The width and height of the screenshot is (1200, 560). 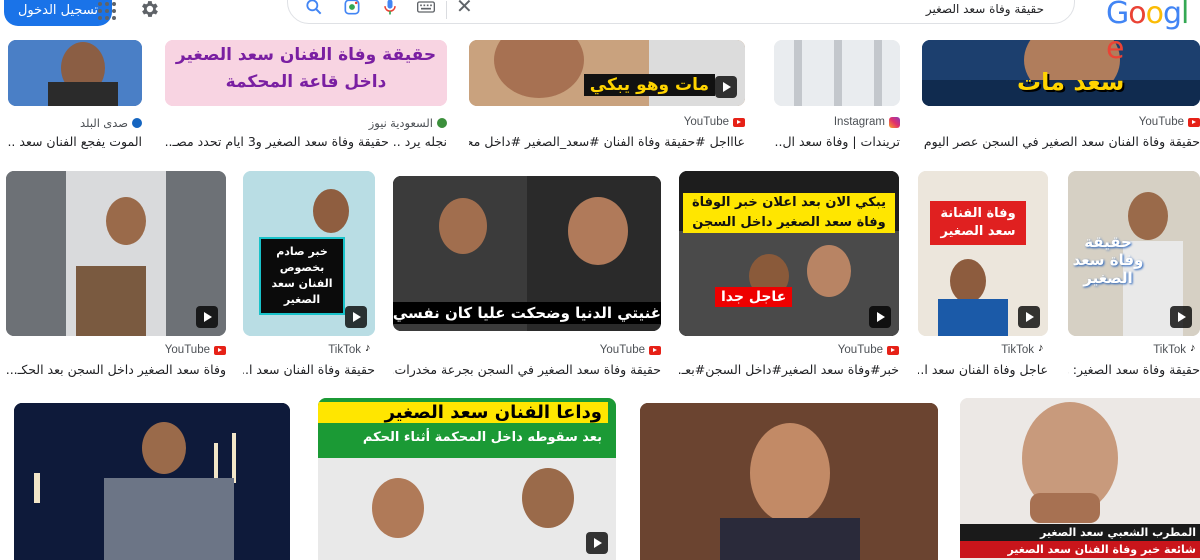 I want to click on settings-gear-icon, so click(x=149, y=10).